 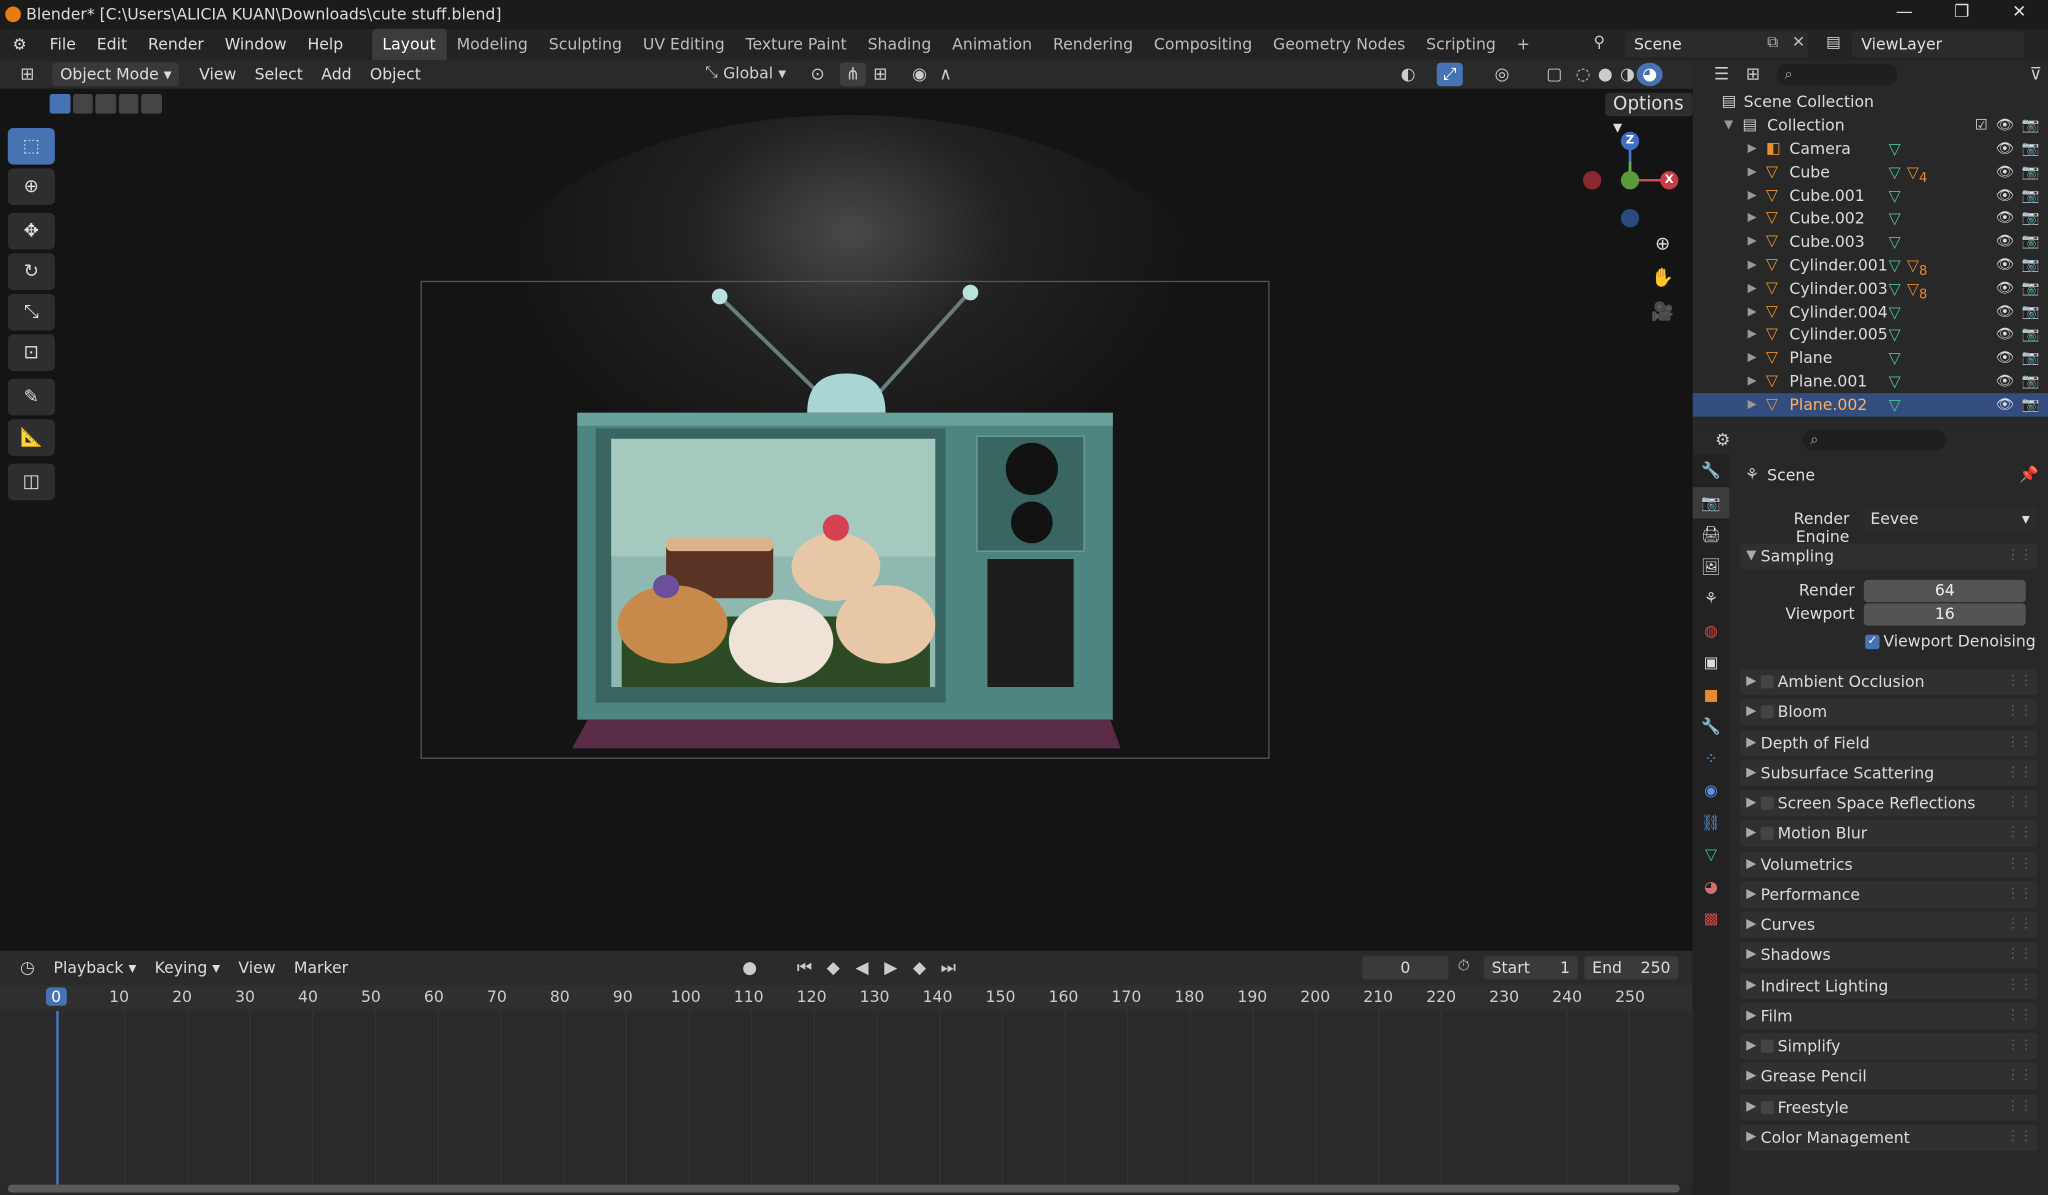 What do you see at coordinates (1961, 14) in the screenshot?
I see `maximize-button: ❐` at bounding box center [1961, 14].